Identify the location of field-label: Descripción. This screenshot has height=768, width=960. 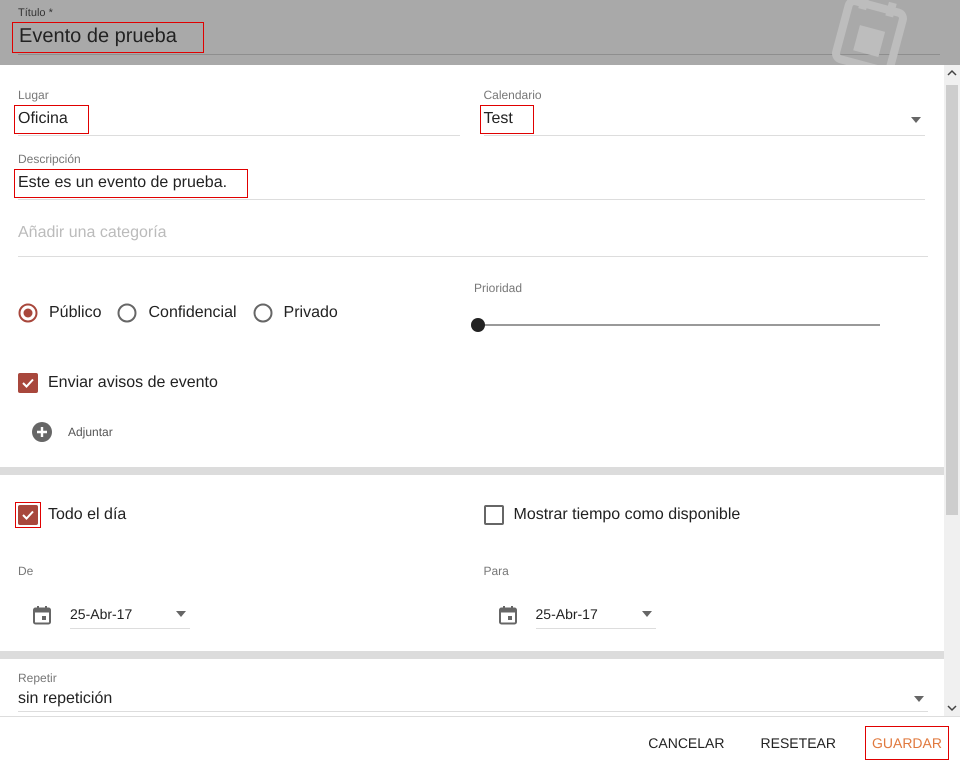
(49, 159).